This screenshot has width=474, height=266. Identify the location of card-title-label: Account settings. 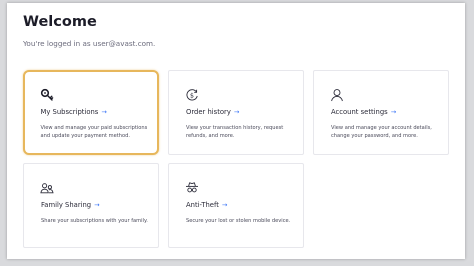
(359, 112).